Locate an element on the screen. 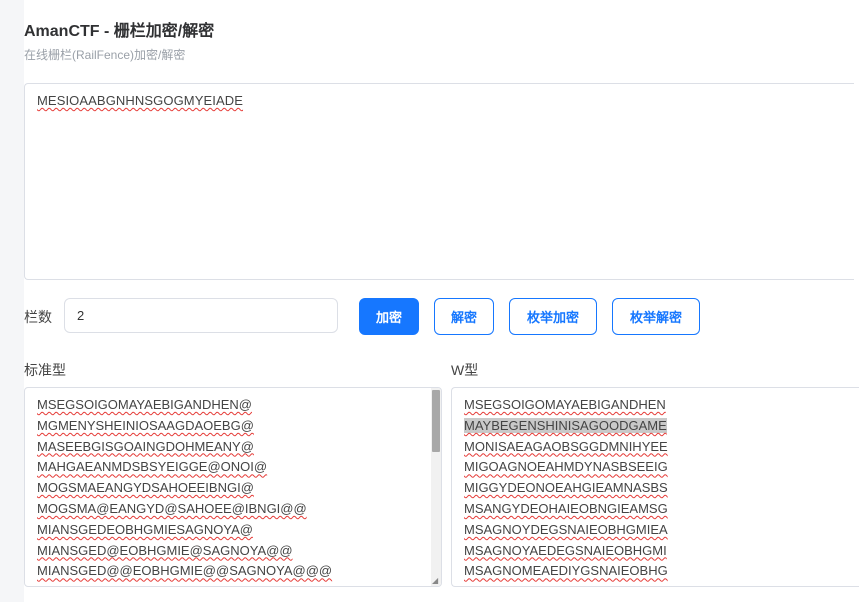 This screenshot has width=859, height=602. brute-encrypt-button: 枚举加密 is located at coordinates (553, 316).